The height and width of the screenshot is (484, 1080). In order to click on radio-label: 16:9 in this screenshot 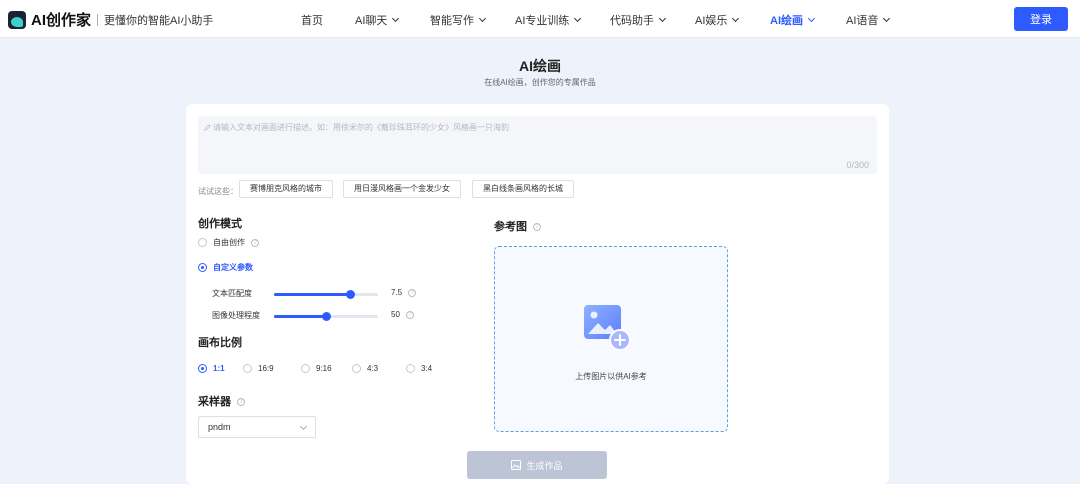, I will do `click(266, 368)`.